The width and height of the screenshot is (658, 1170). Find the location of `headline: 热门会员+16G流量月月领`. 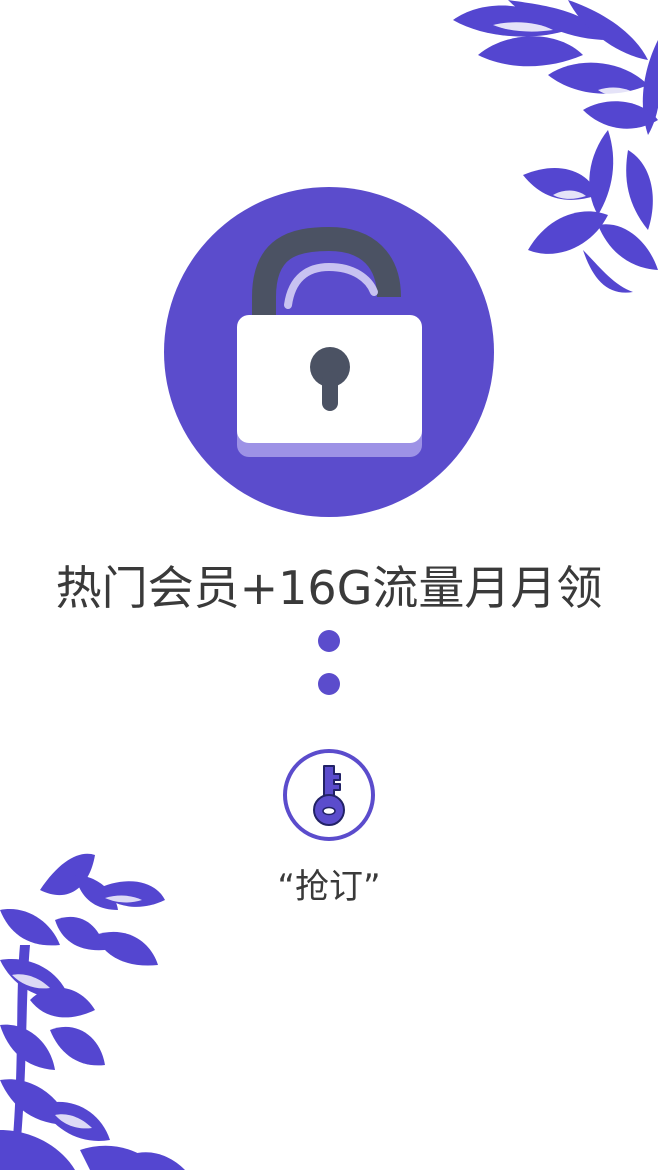

headline: 热门会员+16G流量月月领 is located at coordinates (329, 588).